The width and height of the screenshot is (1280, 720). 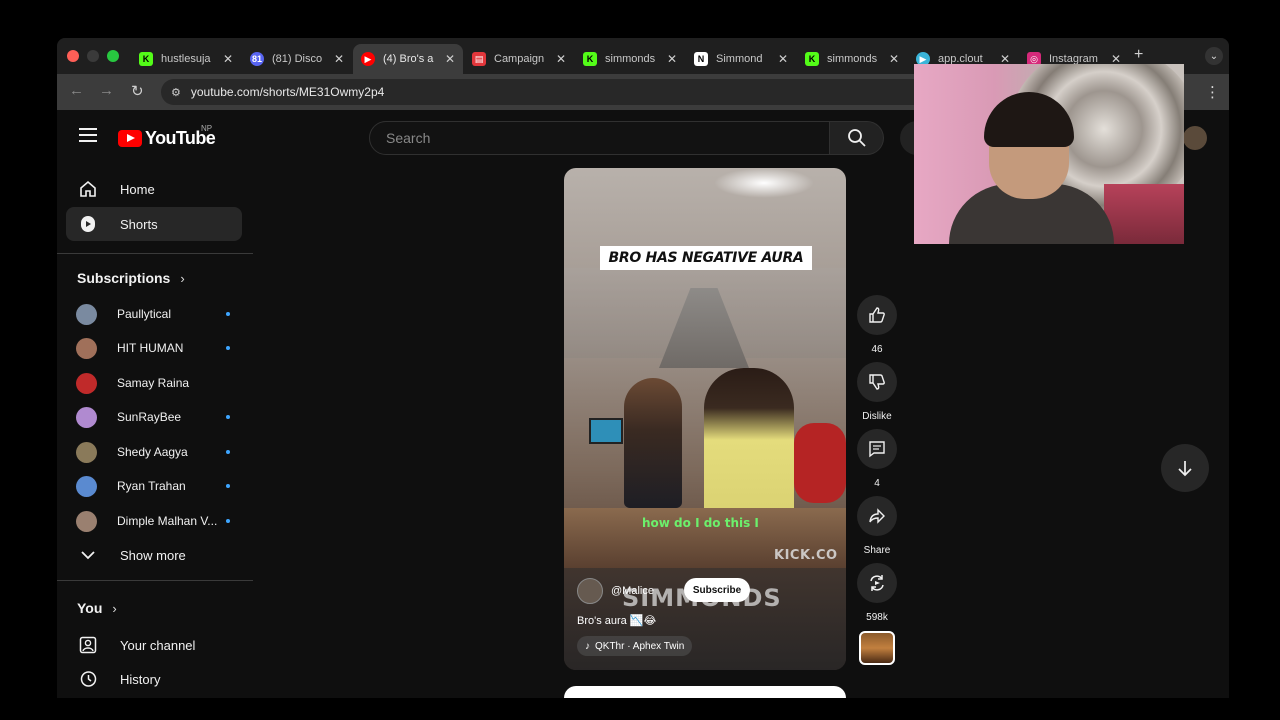 What do you see at coordinates (877, 449) in the screenshot?
I see `comments-button` at bounding box center [877, 449].